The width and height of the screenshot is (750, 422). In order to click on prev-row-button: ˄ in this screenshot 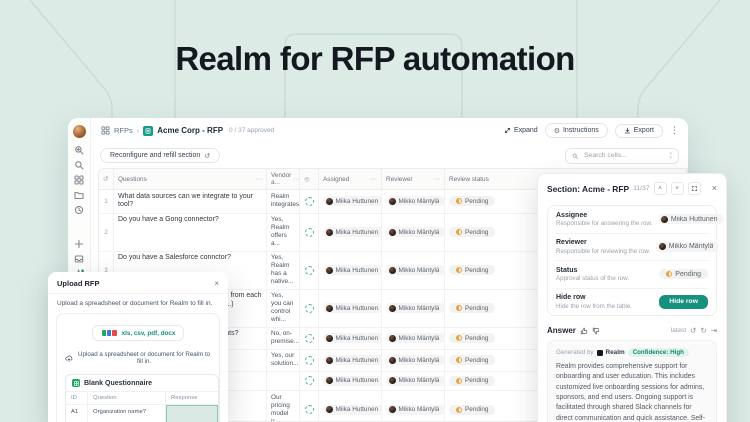, I will do `click(660, 188)`.